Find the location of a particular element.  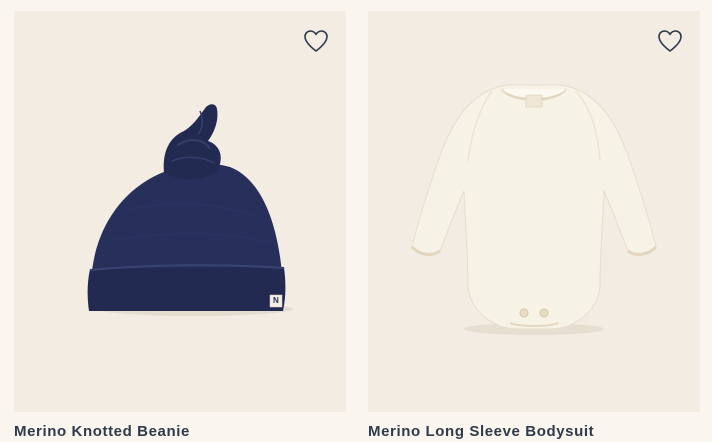

product-title: Merino Long Sleeve Bodysuit is located at coordinates (534, 432).